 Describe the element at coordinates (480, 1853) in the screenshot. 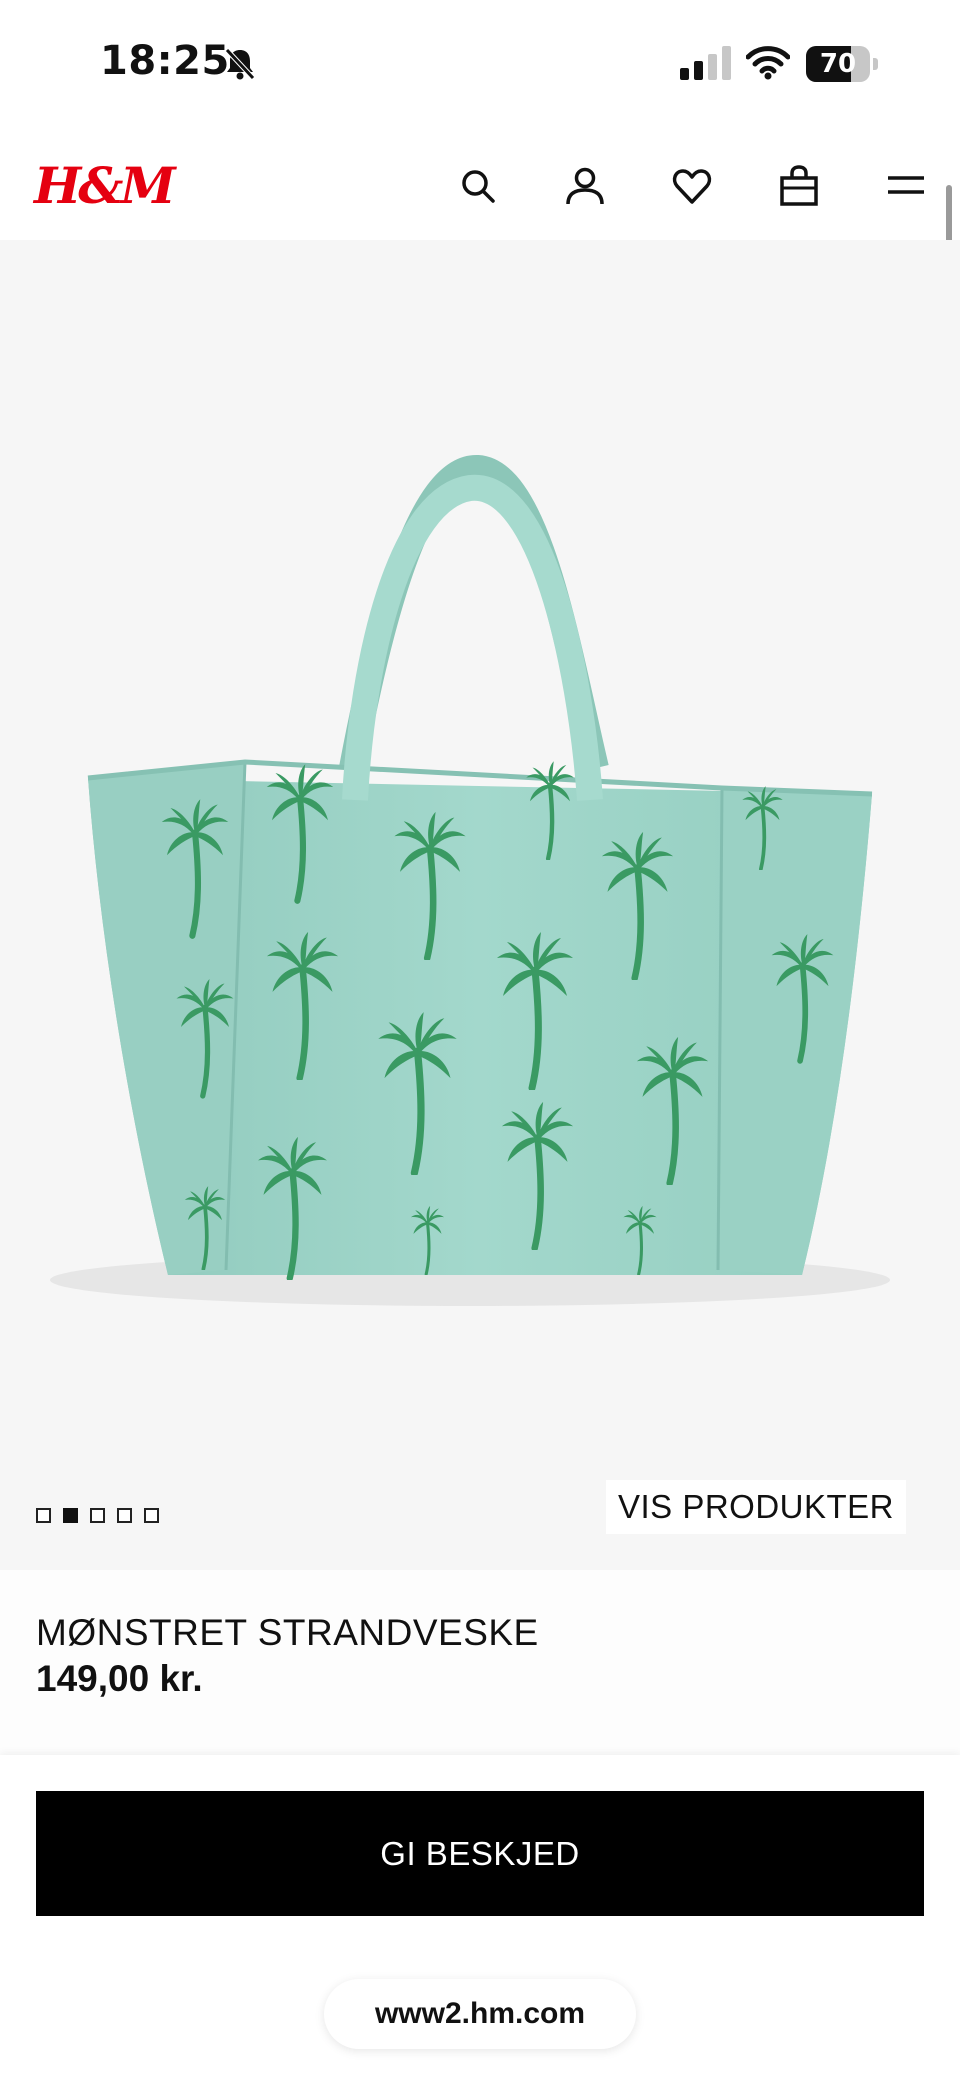

I see `notify-me-button: GI BESKJED` at that location.